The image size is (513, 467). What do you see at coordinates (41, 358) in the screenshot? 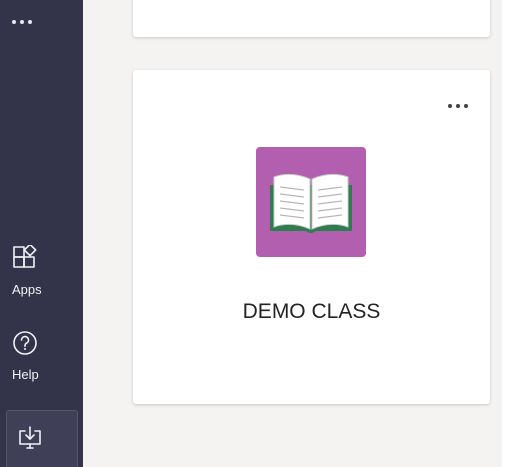
I see `rail-item-help: Help` at bounding box center [41, 358].